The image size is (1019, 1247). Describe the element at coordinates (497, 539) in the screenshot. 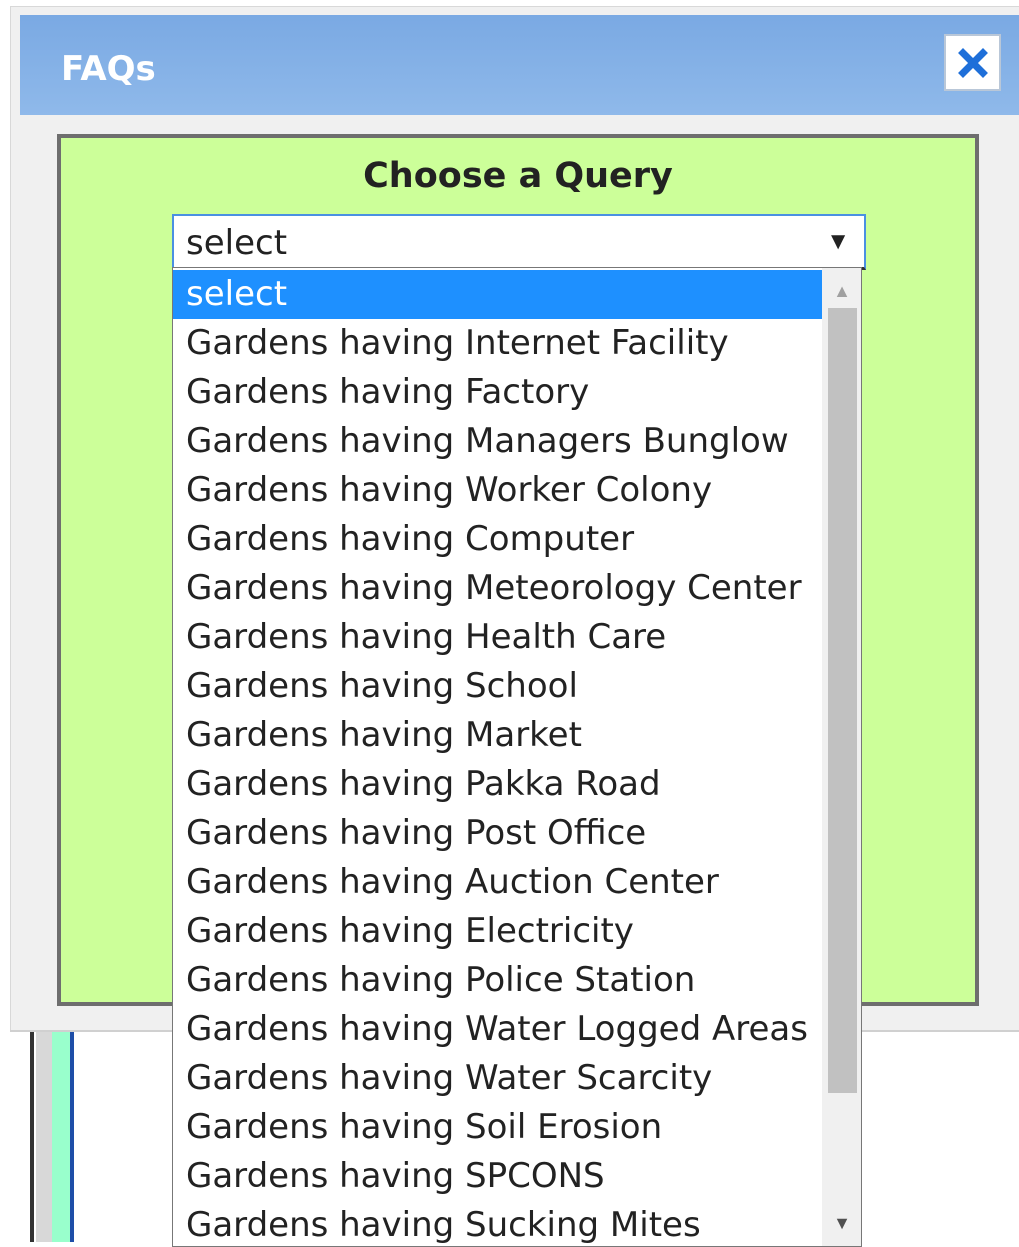

I see `dropdown-option: Gardens having Computer` at that location.